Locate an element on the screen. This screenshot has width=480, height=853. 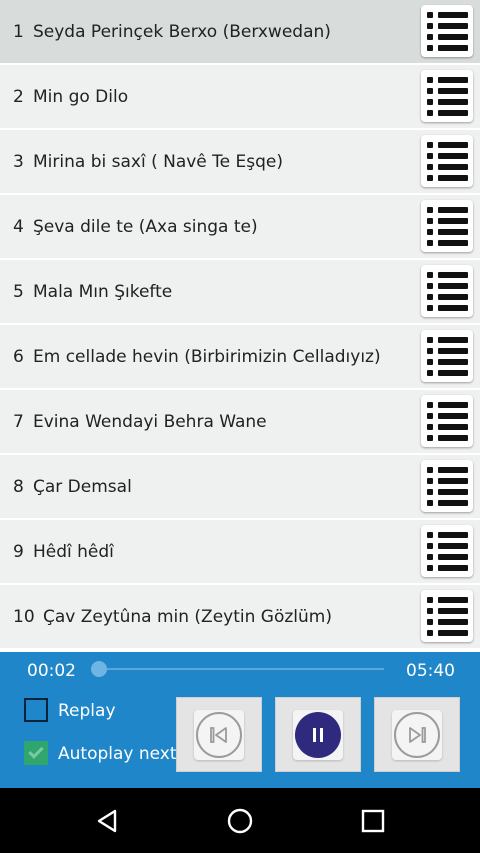
checkmark-icon is located at coordinates (36, 751).